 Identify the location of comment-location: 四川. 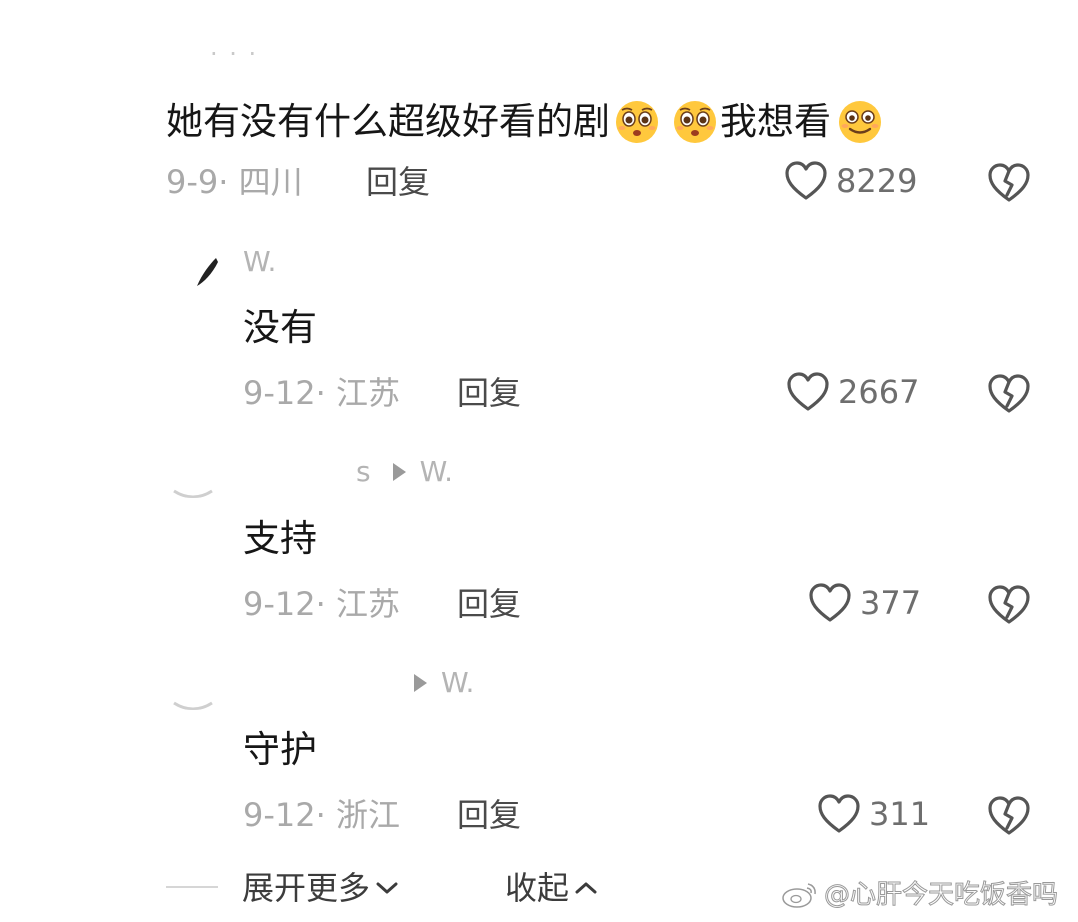
(270, 182).